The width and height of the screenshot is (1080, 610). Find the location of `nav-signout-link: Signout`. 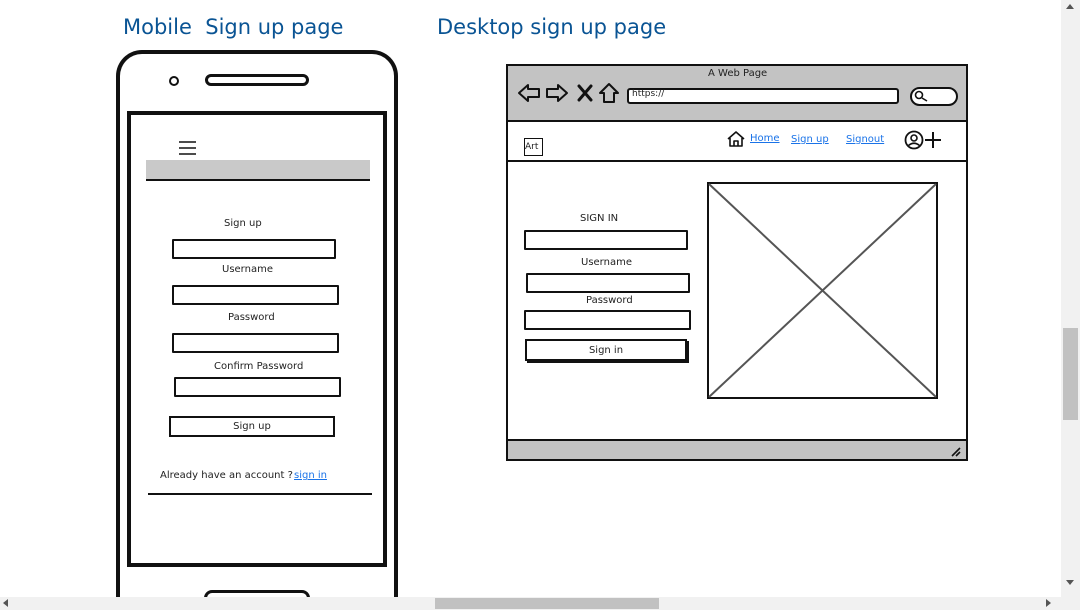

nav-signout-link: Signout is located at coordinates (865, 139).